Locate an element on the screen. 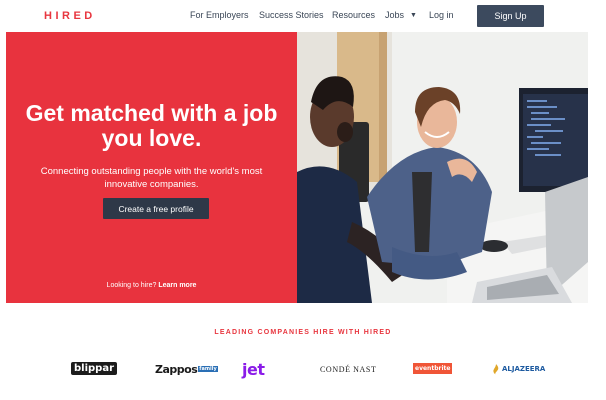 The width and height of the screenshot is (606, 400). conde-nast-logo: CONDÉ NAST is located at coordinates (348, 369).